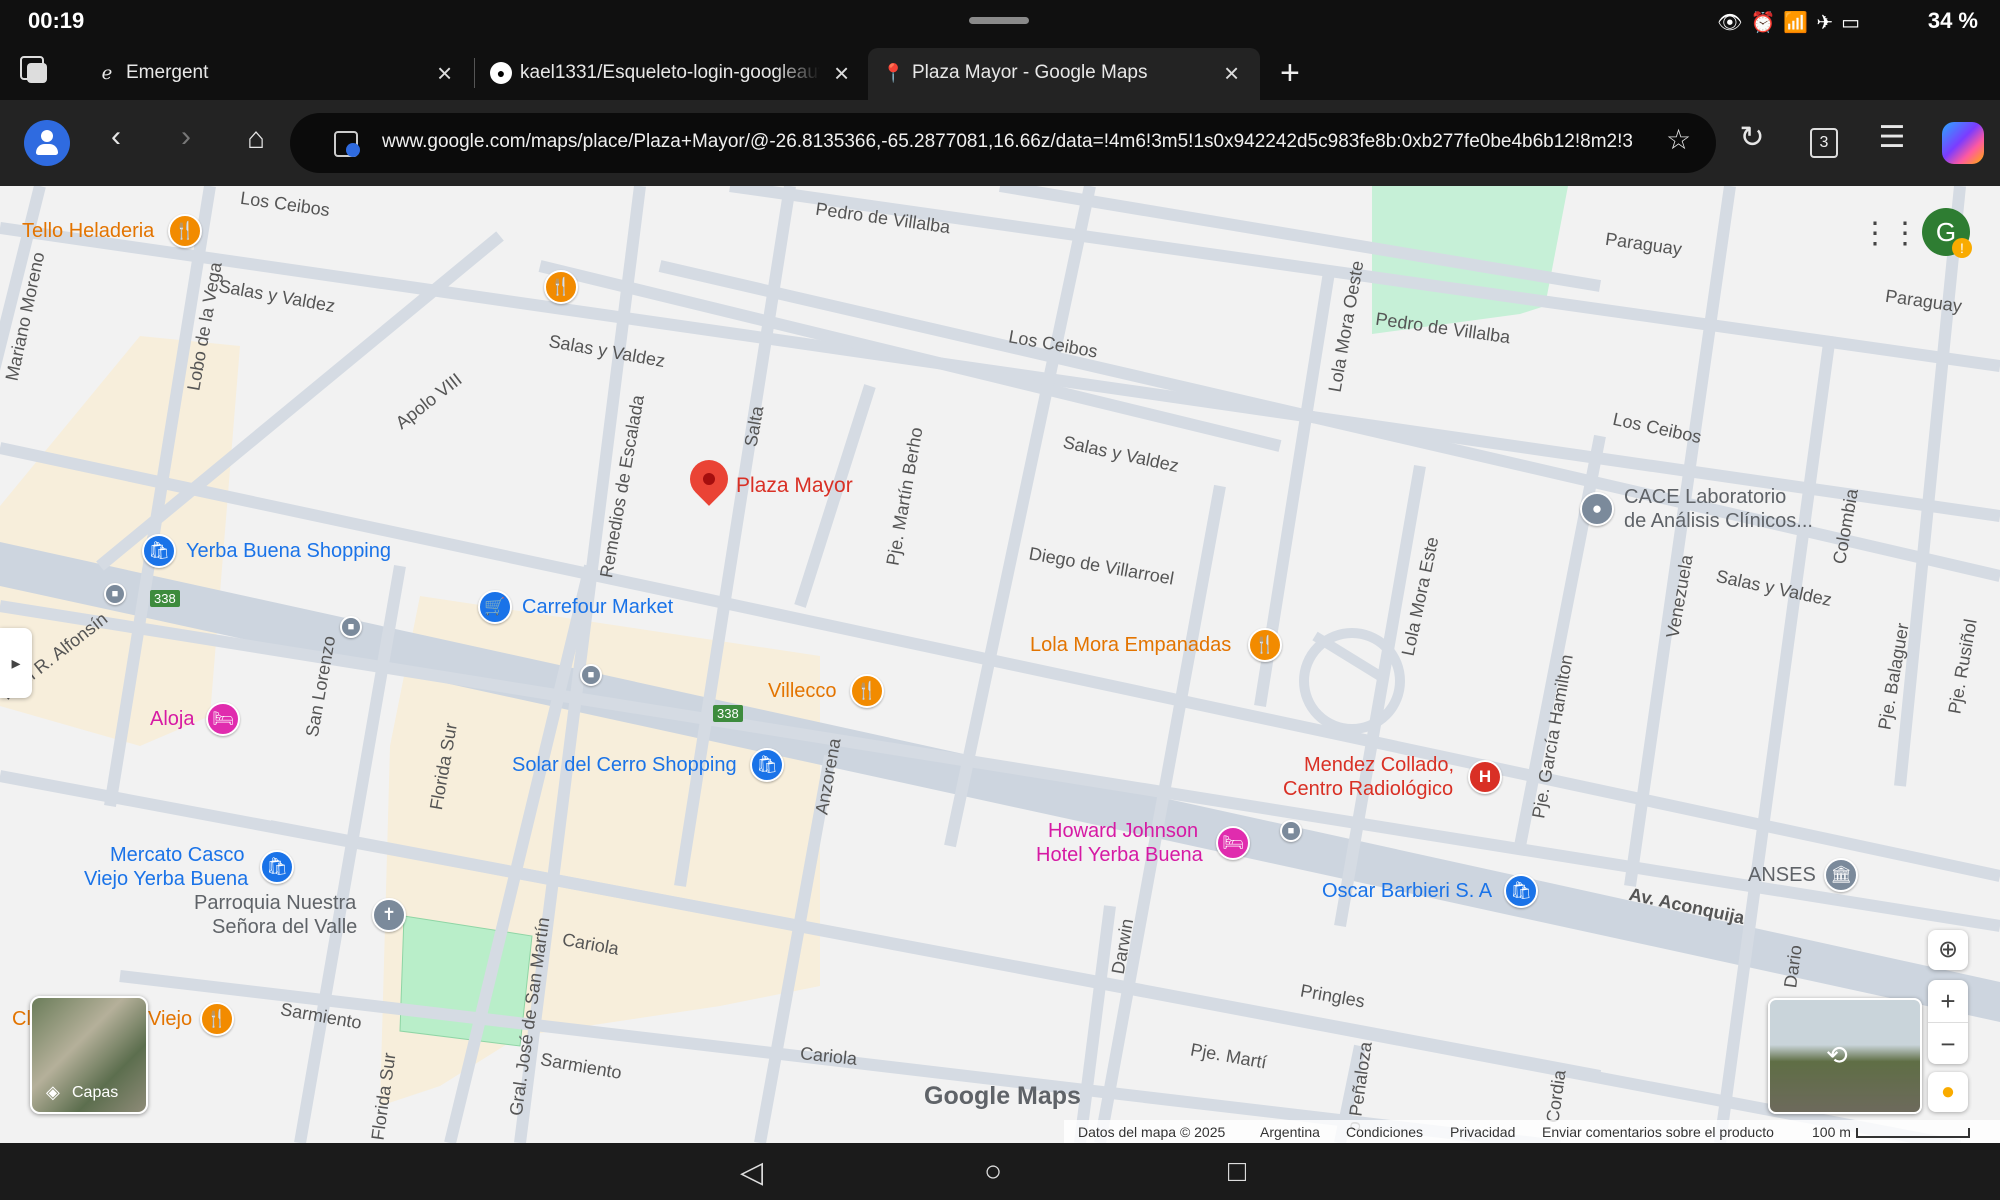 This screenshot has height=1200, width=2000. I want to click on poi-label: Tello Heladeria, so click(88, 231).